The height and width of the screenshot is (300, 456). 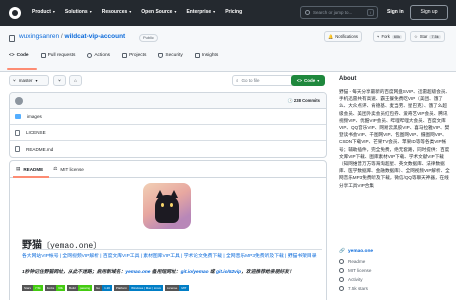 What do you see at coordinates (429, 12) in the screenshot?
I see `sign-up-button: Sign up` at bounding box center [429, 12].